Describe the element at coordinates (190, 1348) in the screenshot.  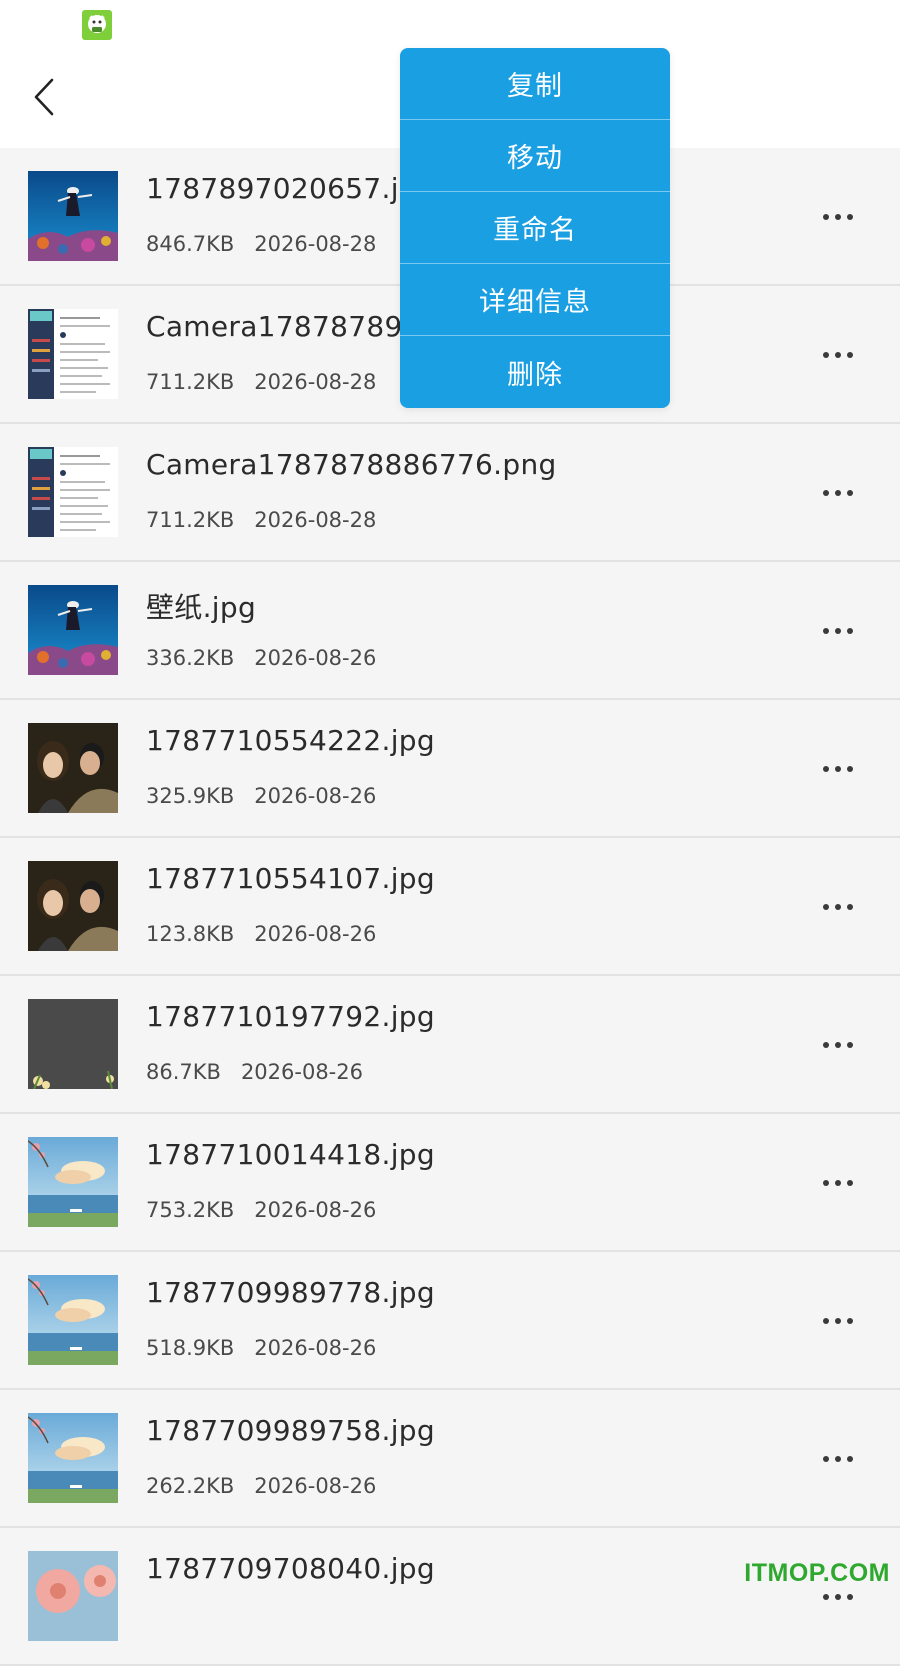
I see `file-size: 518.9KB` at that location.